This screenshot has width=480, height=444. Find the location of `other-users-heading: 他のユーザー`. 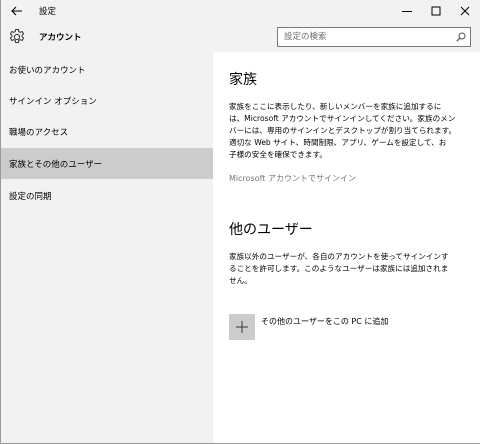

other-users-heading: 他のユーザー is located at coordinates (271, 230).